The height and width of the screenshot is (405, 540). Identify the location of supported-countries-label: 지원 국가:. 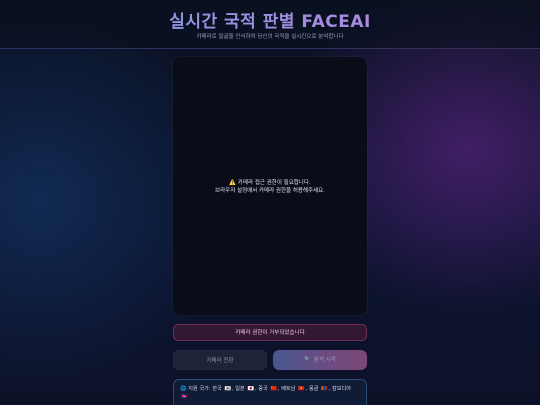
(199, 389).